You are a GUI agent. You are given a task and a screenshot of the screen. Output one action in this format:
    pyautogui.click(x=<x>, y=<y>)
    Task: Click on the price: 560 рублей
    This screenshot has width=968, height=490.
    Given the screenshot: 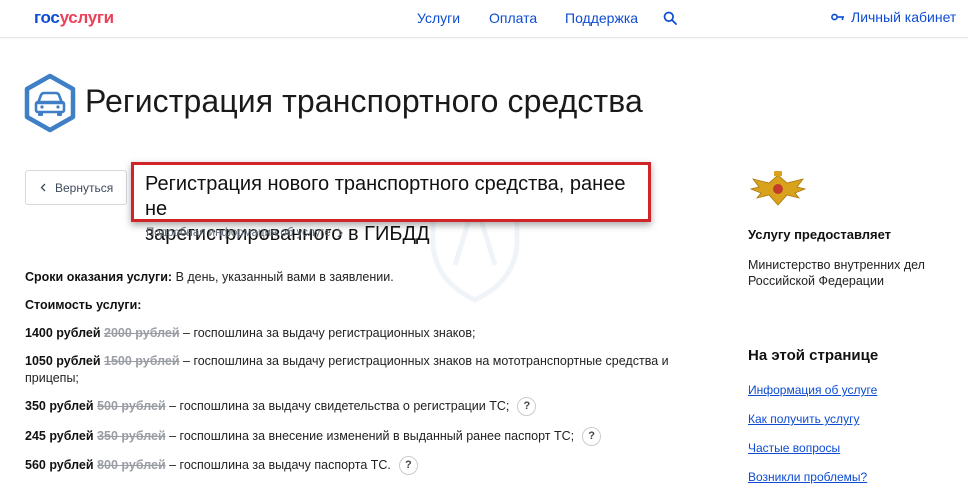 What is the action you would take?
    pyautogui.click(x=59, y=464)
    